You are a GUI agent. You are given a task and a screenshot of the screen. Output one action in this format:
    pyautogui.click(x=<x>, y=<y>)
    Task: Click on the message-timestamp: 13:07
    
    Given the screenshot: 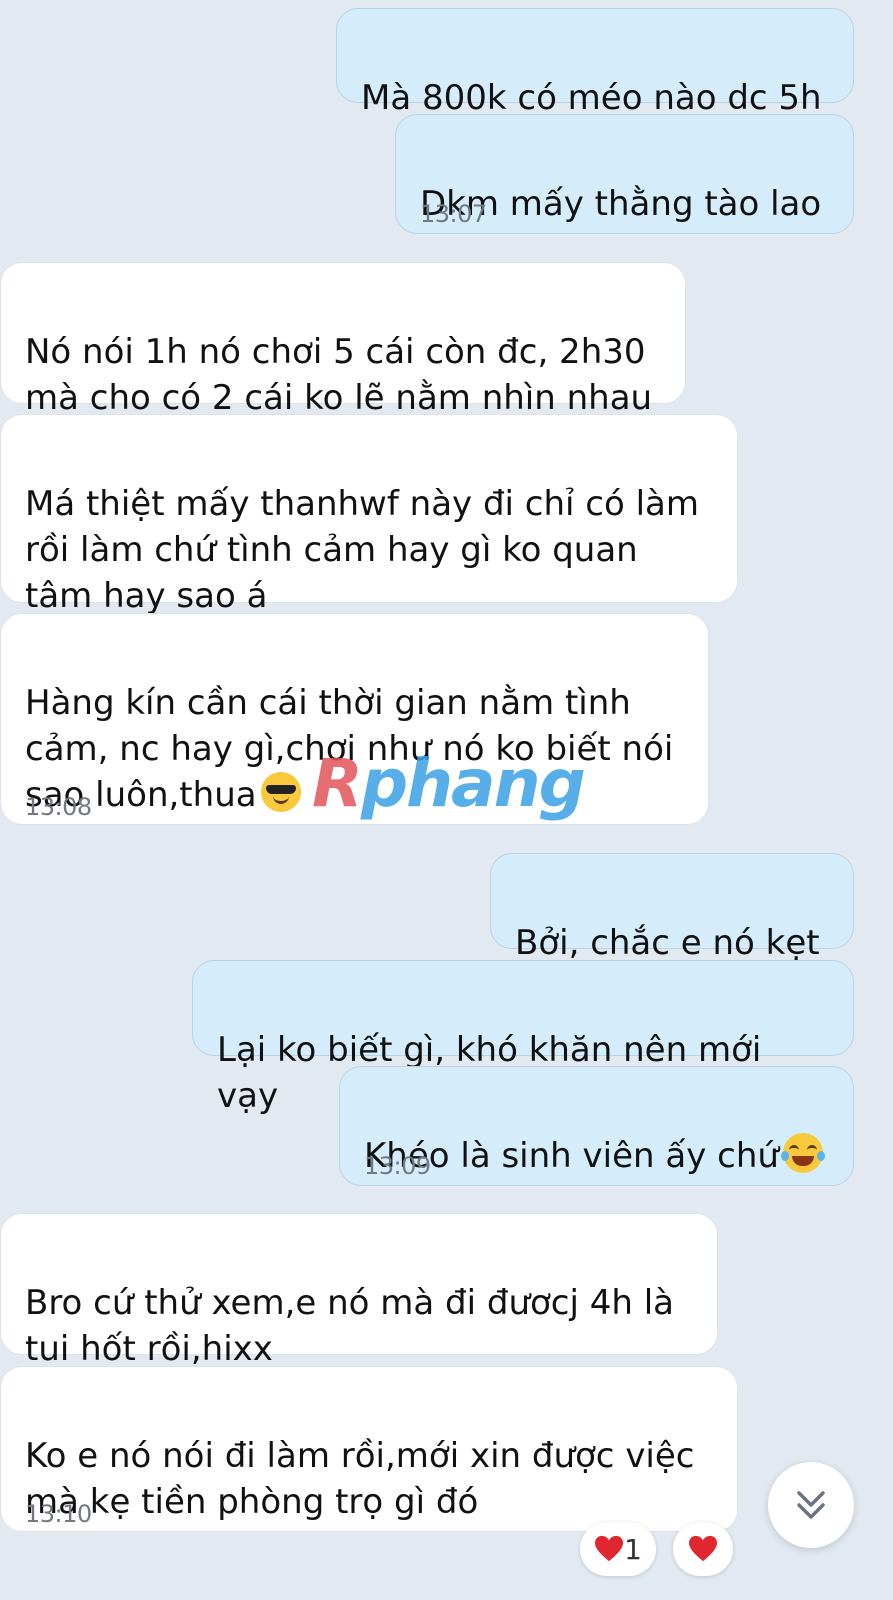 What is the action you would take?
    pyautogui.click(x=453, y=214)
    